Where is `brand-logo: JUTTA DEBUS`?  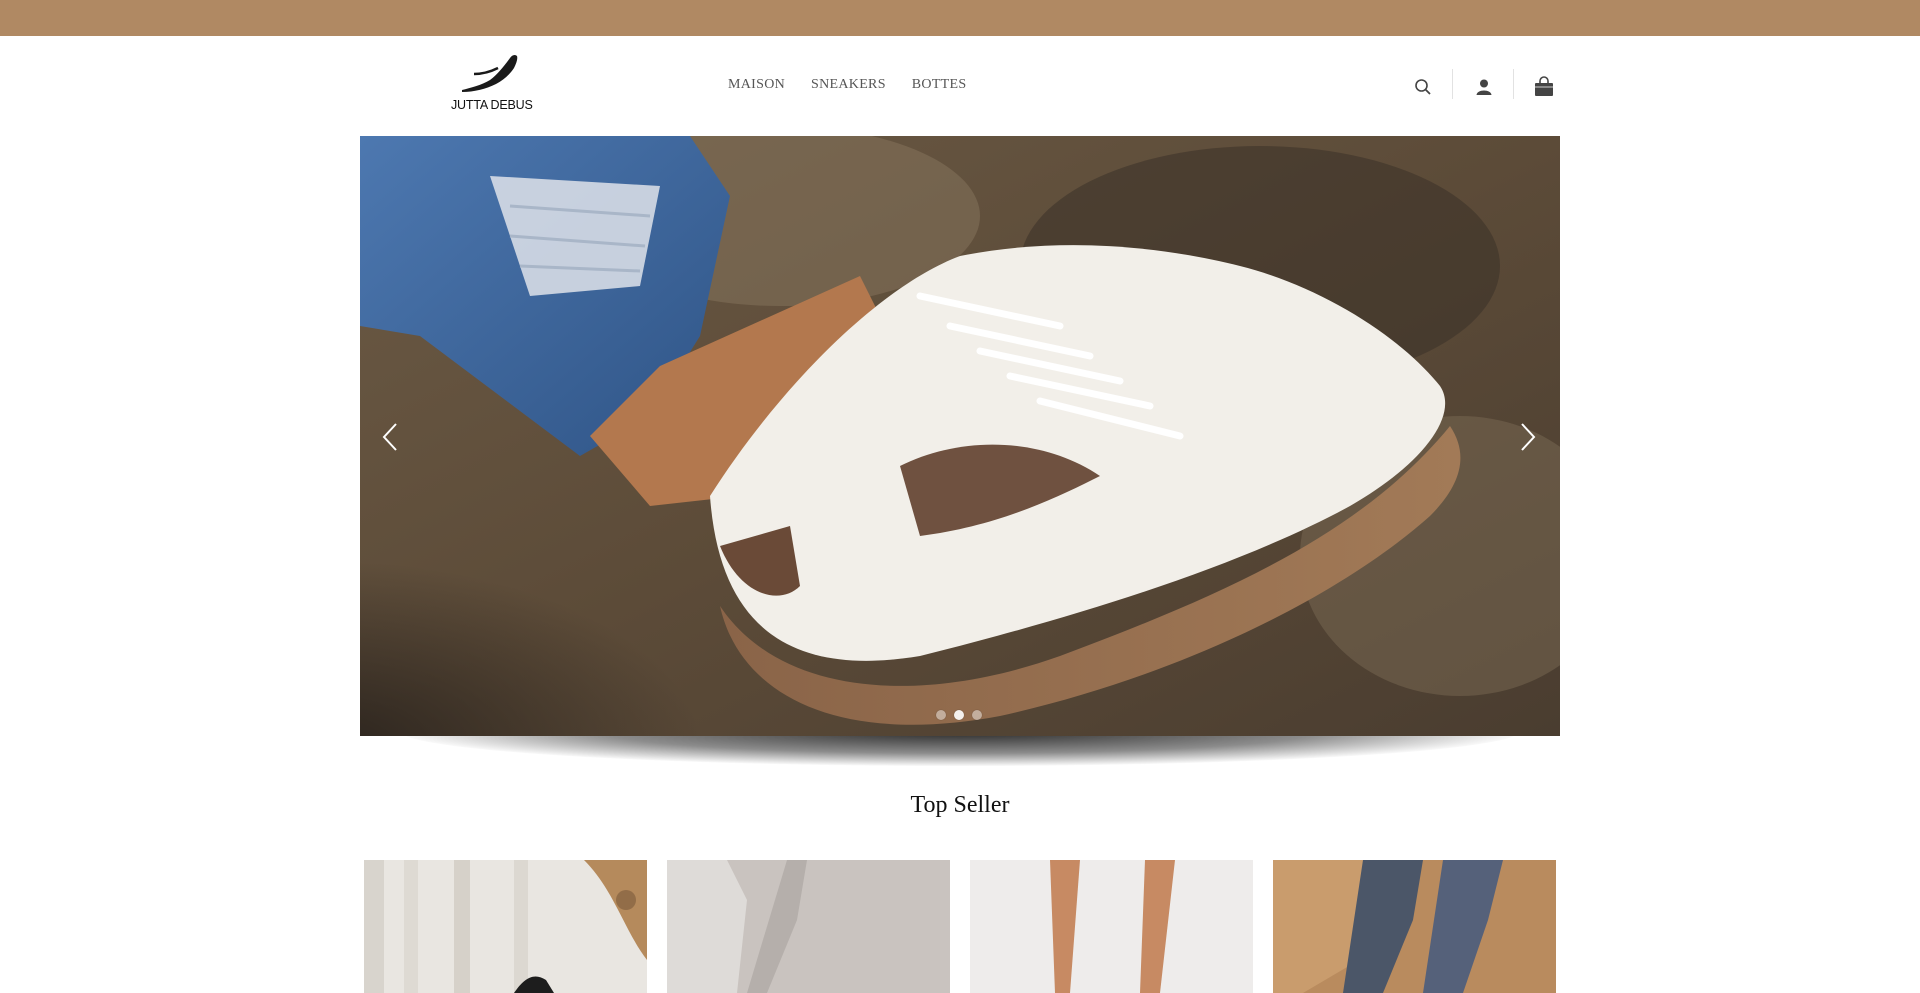
brand-logo: JUTTA DEBUS is located at coordinates (490, 85).